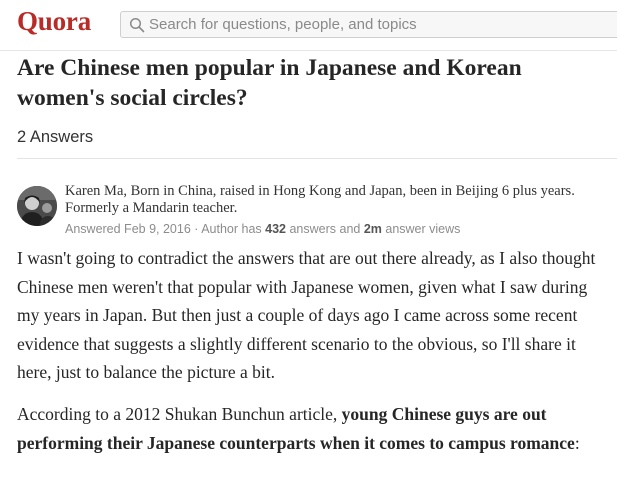 The image size is (617, 477). I want to click on search-bar, so click(368, 24).